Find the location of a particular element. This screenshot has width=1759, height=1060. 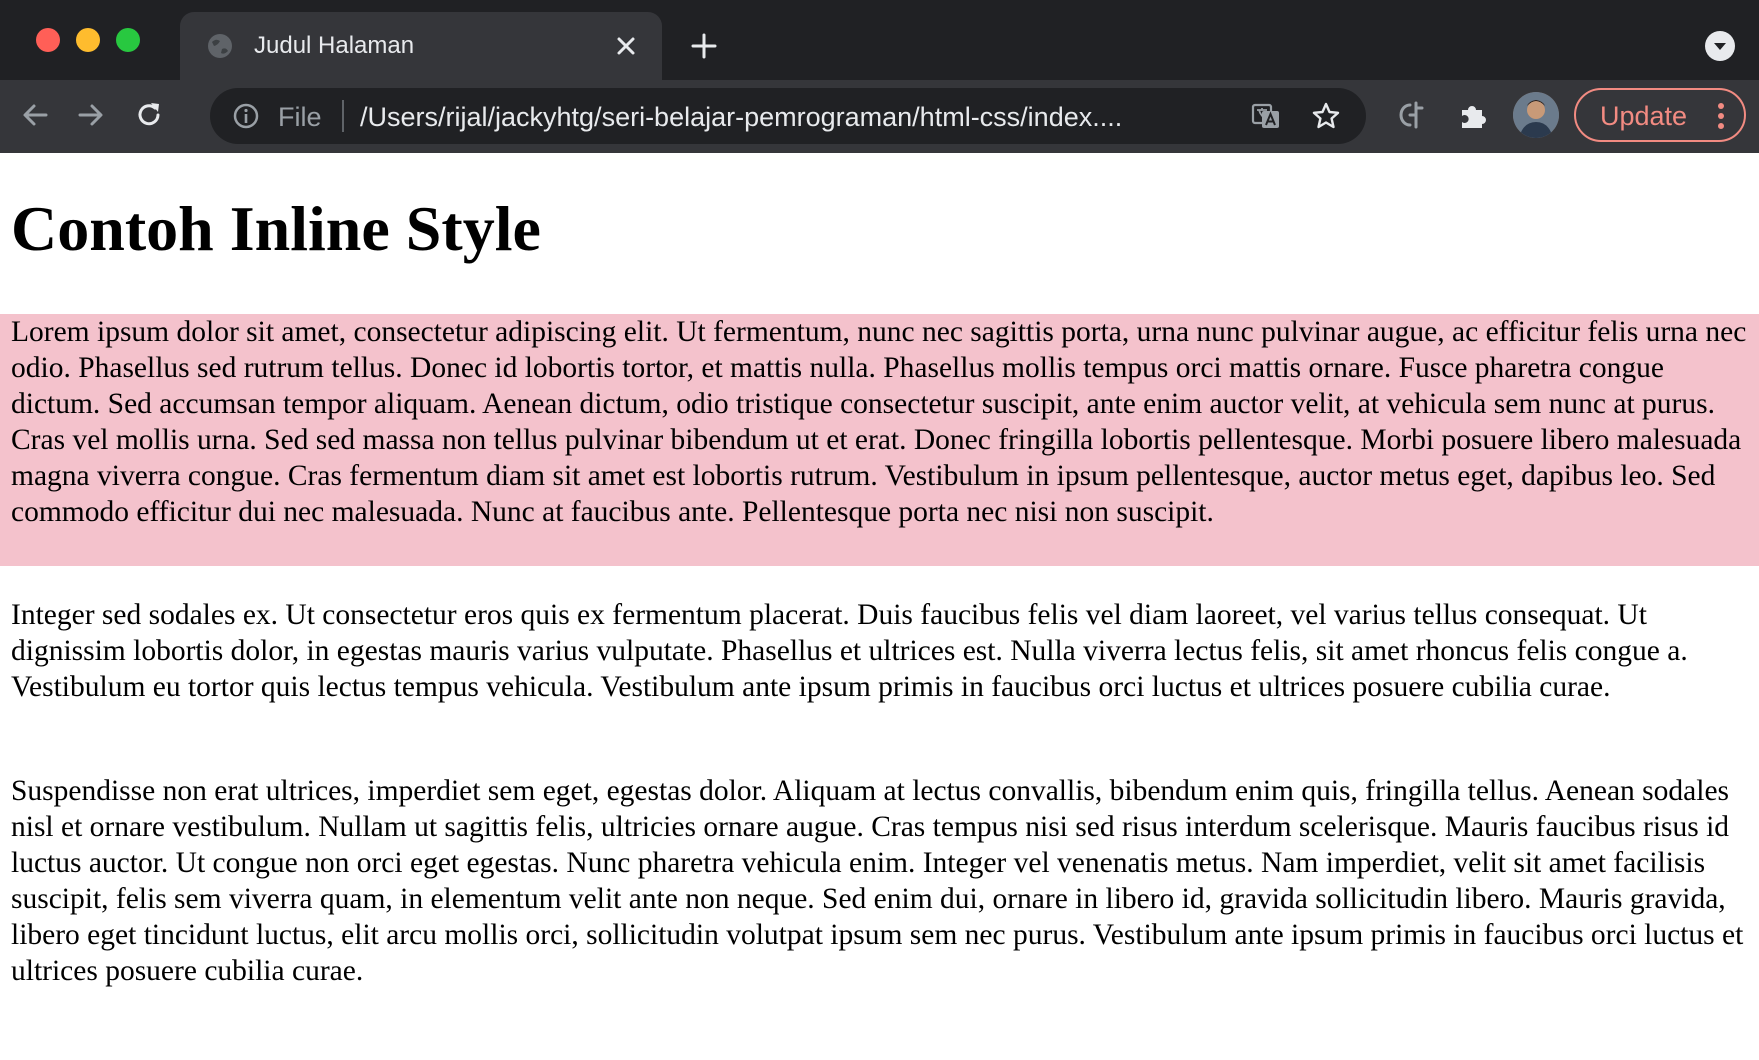

tab-search-button is located at coordinates (1720, 46).